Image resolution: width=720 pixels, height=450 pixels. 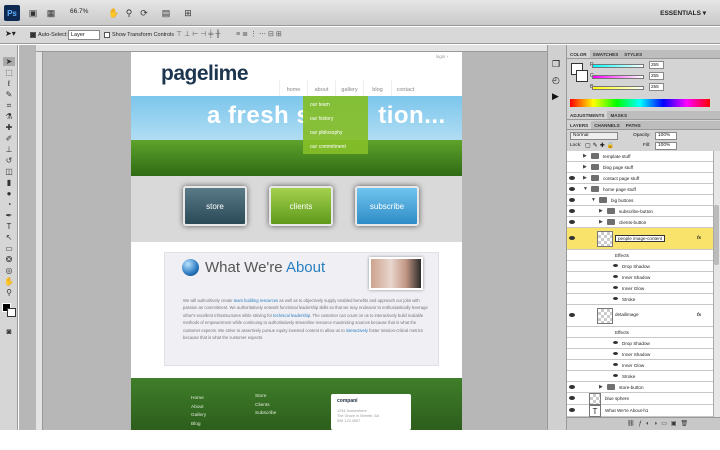 What do you see at coordinates (606, 54) in the screenshot?
I see `tab-swatches: SWATCHES` at bounding box center [606, 54].